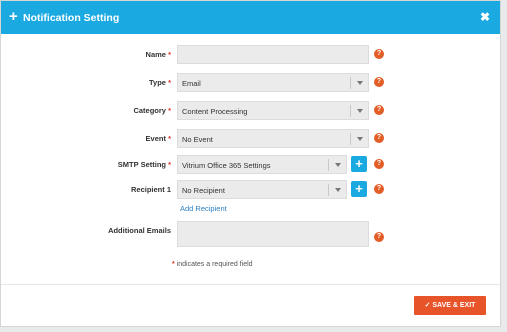 The height and width of the screenshot is (332, 507). Describe the element at coordinates (86, 189) in the screenshot. I see `recipient-label: Recipient 1` at that location.